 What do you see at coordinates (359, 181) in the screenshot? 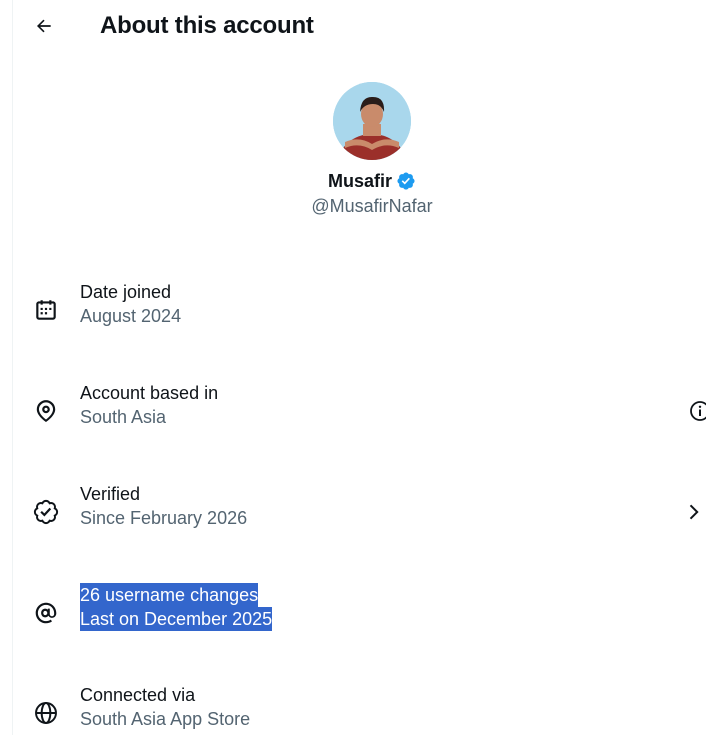
I see `display-name: Musafir` at bounding box center [359, 181].